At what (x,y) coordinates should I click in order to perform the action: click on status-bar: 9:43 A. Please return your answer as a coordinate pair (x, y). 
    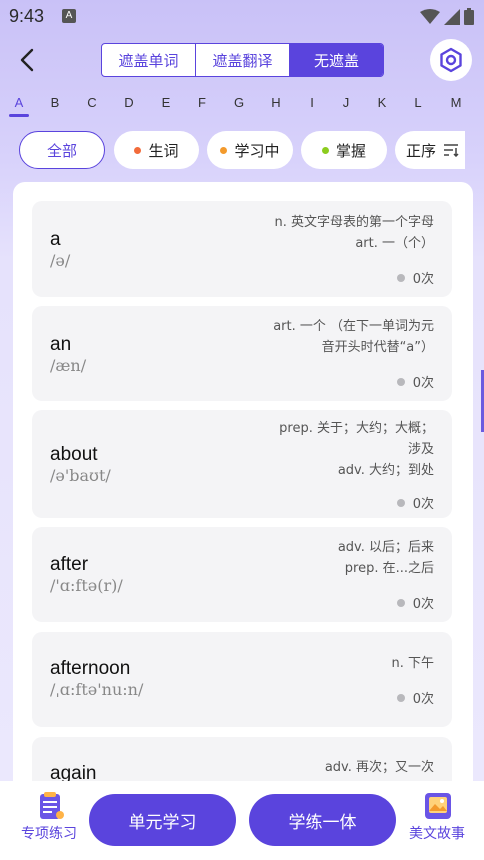
    Looking at the image, I should click on (242, 17).